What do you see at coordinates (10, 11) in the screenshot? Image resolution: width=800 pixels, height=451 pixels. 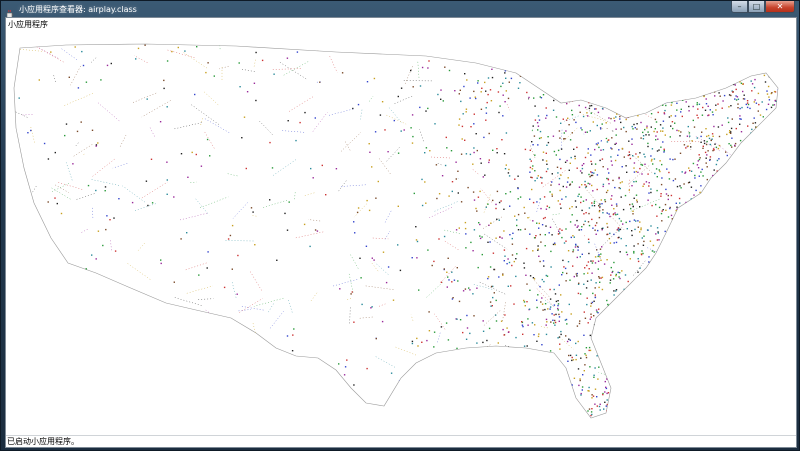 I see `java-cup-icon` at bounding box center [10, 11].